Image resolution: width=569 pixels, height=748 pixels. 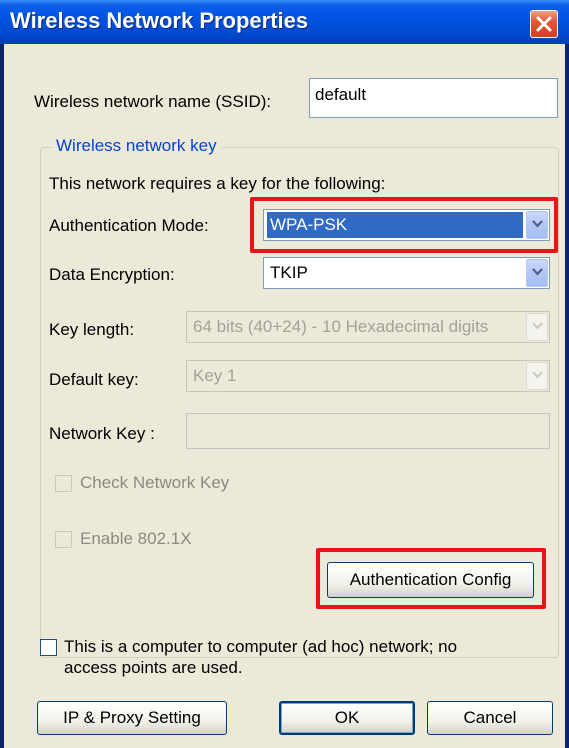 What do you see at coordinates (215, 375) in the screenshot?
I see `default-key-value: Key 1` at bounding box center [215, 375].